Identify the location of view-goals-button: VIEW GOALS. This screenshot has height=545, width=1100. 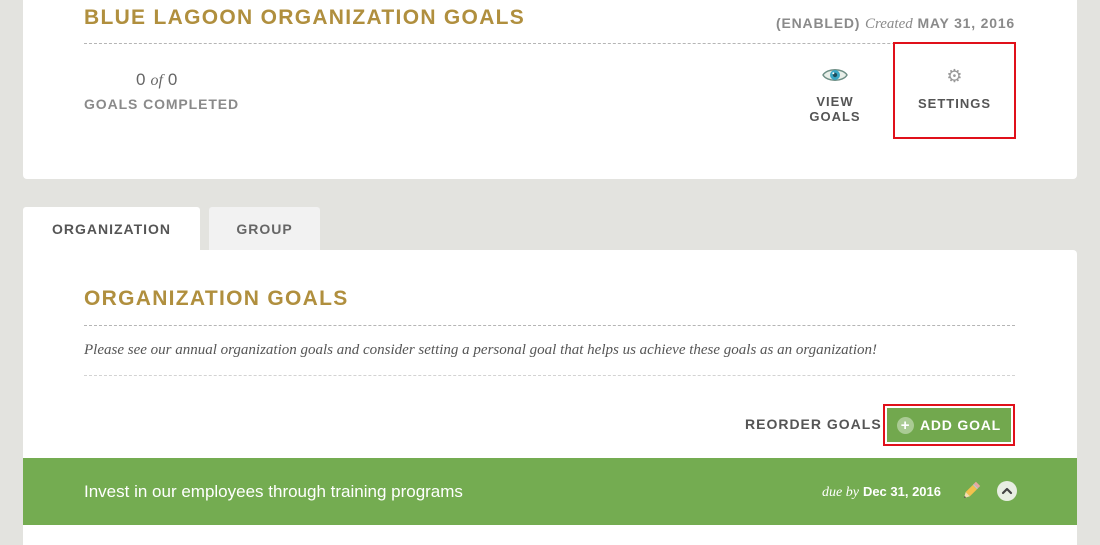
(835, 95).